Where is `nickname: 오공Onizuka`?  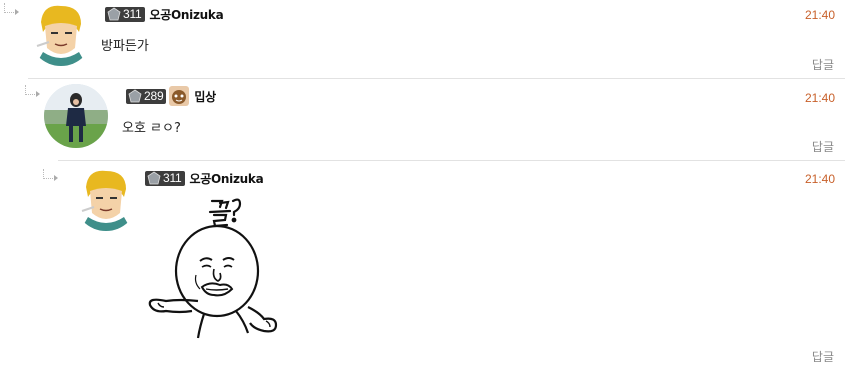 nickname: 오공Onizuka is located at coordinates (227, 178).